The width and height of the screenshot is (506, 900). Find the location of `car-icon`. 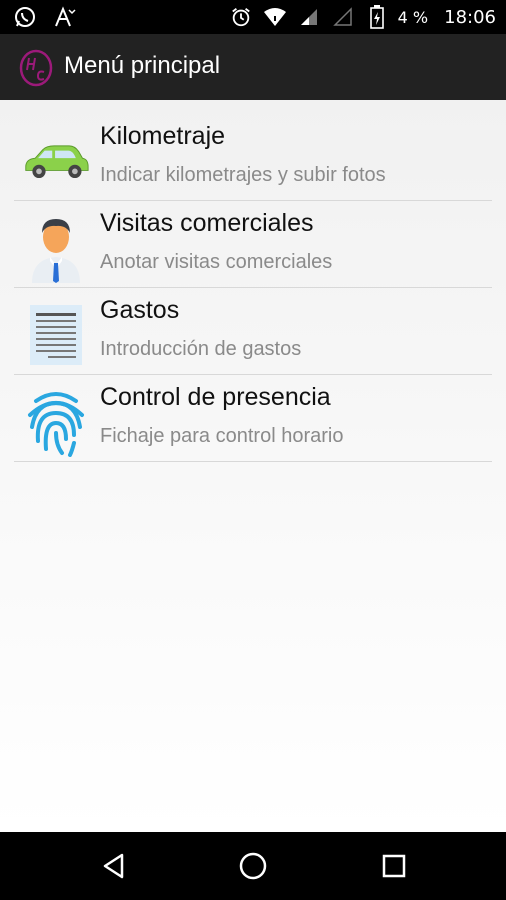

car-icon is located at coordinates (56, 161).